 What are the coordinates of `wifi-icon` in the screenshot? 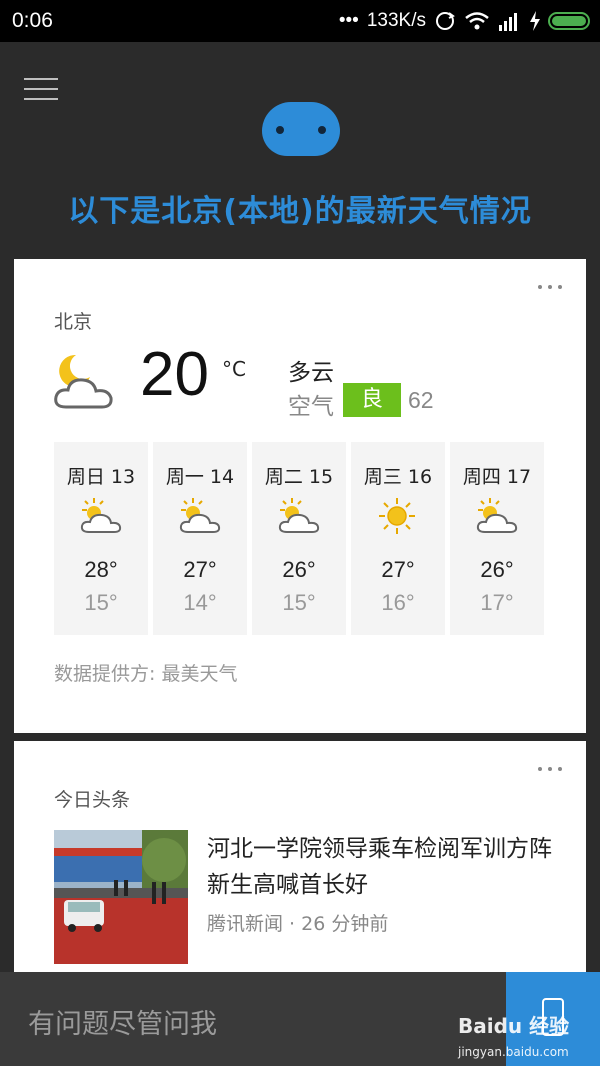 It's located at (477, 21).